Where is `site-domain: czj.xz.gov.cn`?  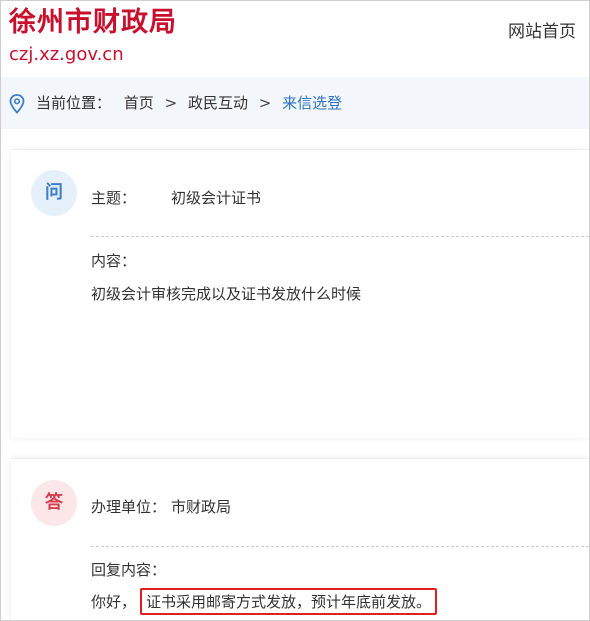
site-domain: czj.xz.gov.cn is located at coordinates (66, 54).